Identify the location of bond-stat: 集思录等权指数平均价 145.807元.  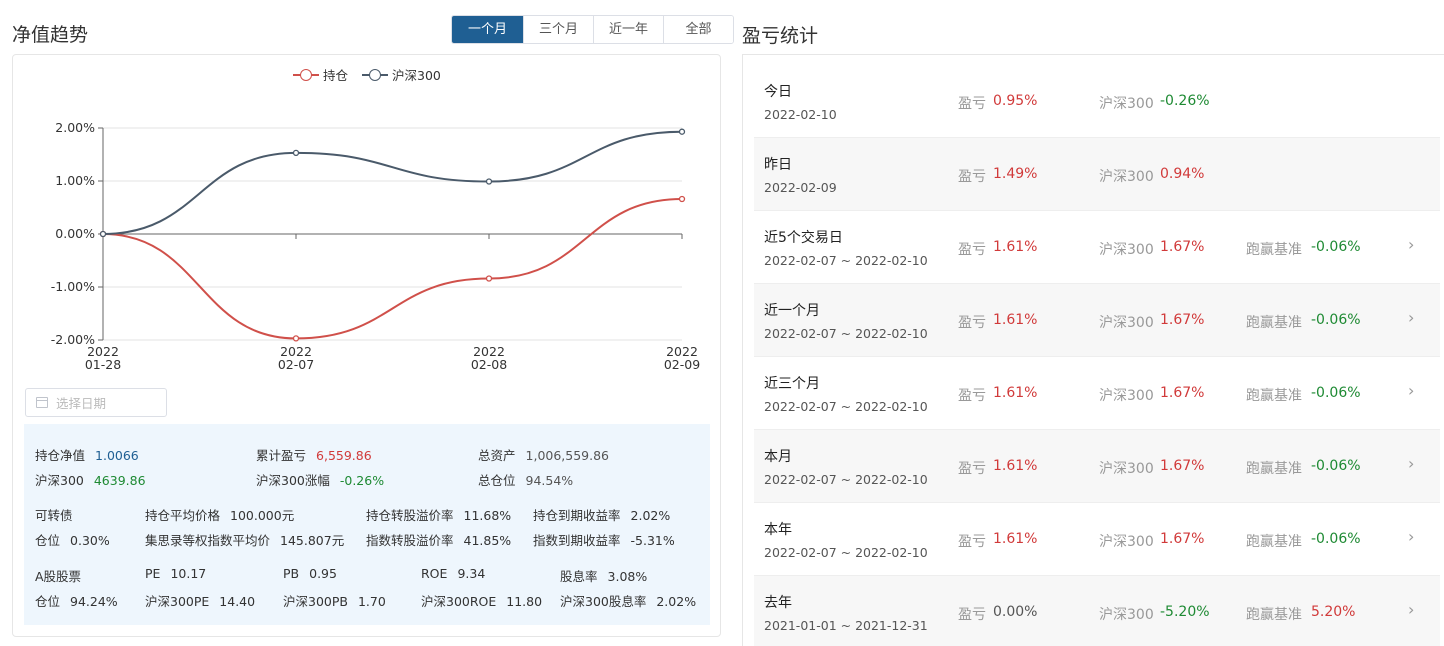
(245, 540).